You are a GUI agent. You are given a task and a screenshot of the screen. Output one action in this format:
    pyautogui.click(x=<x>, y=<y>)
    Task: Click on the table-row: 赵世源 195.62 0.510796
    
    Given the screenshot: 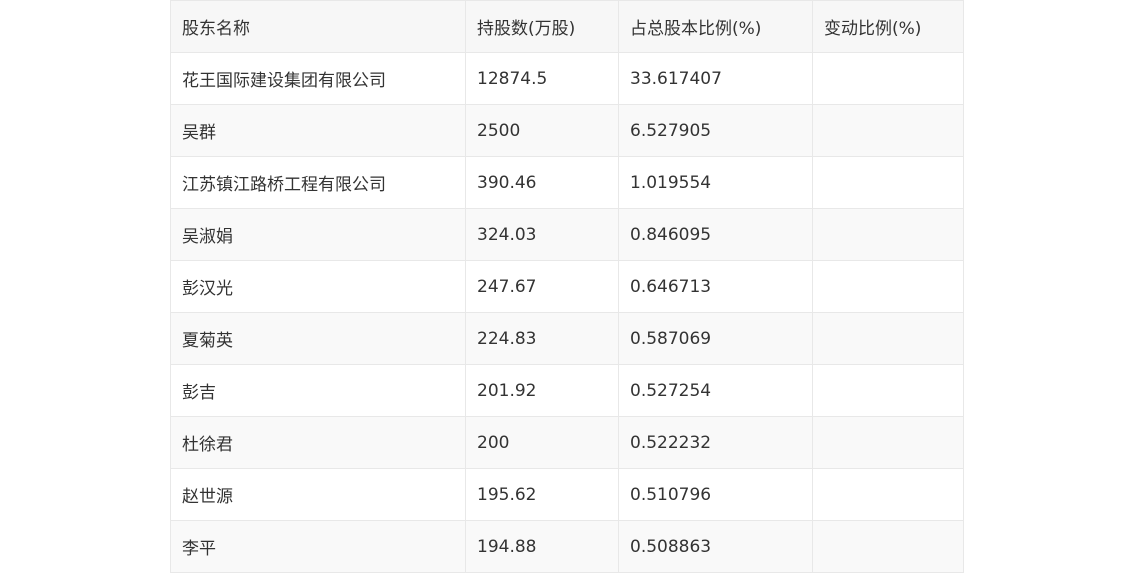 What is the action you would take?
    pyautogui.click(x=567, y=494)
    